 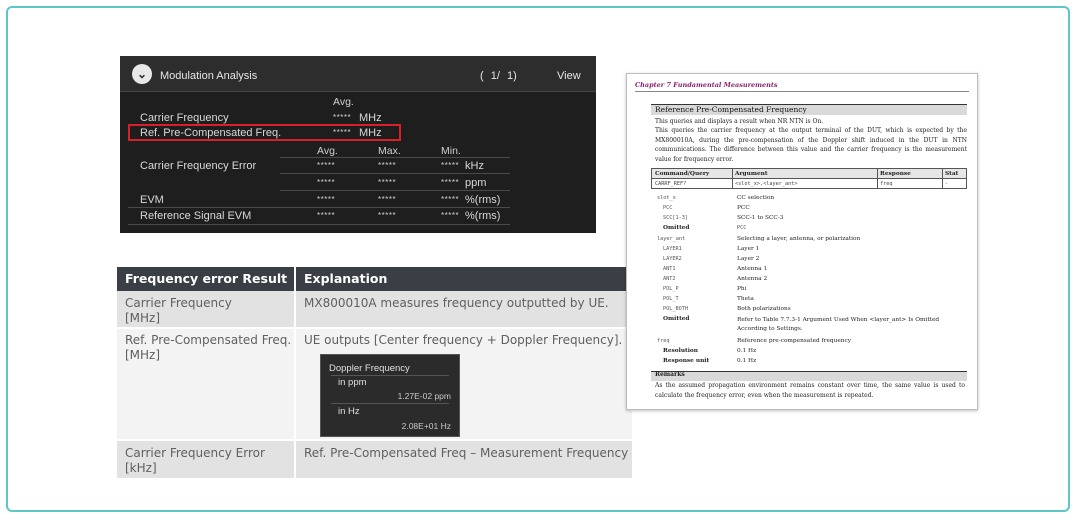 I want to click on param-desc: CC selection, so click(x=756, y=198).